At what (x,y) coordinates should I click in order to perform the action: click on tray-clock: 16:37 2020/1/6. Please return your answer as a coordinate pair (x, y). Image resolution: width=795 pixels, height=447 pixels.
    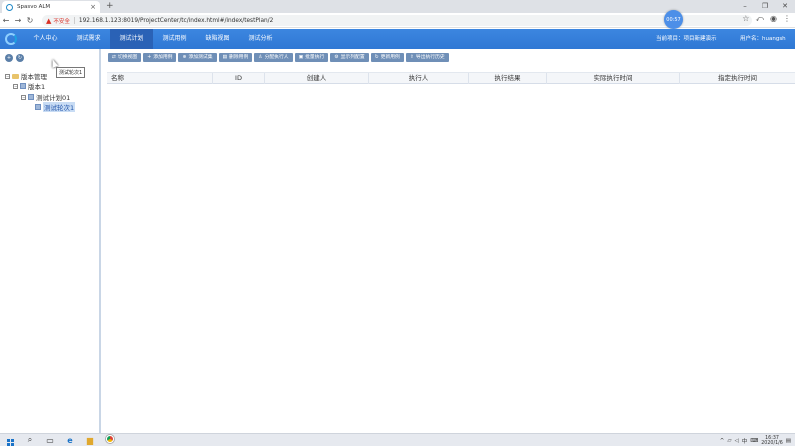
    Looking at the image, I should click on (772, 441).